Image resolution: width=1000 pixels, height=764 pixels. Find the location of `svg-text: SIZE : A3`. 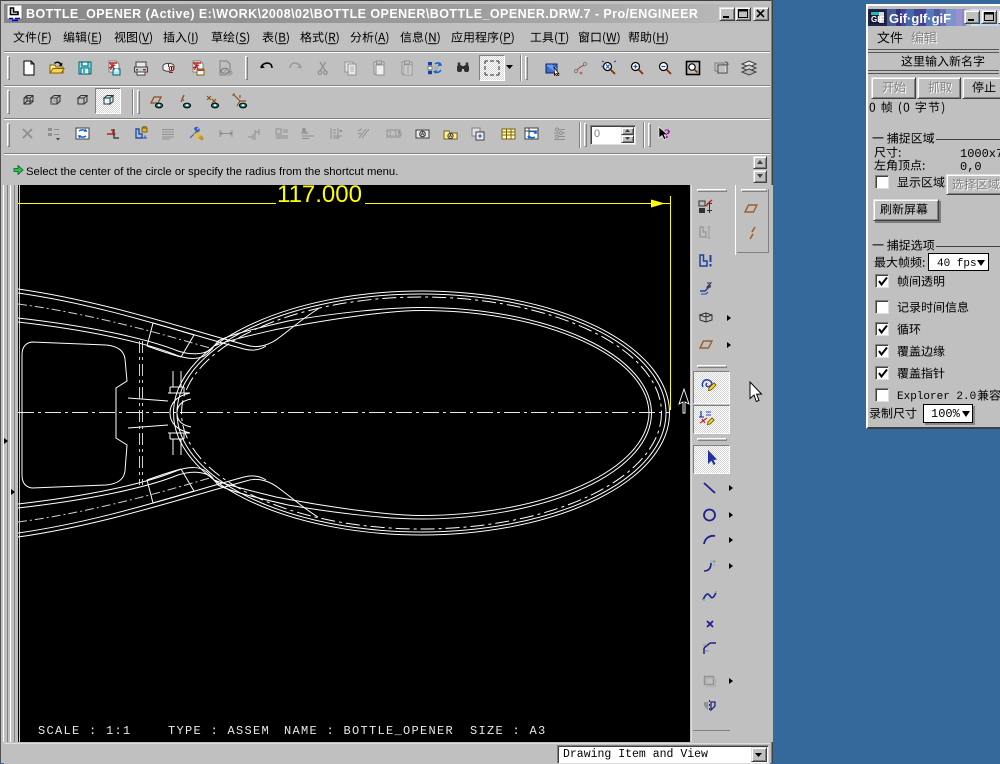

svg-text: SIZE : A3 is located at coordinates (508, 731).